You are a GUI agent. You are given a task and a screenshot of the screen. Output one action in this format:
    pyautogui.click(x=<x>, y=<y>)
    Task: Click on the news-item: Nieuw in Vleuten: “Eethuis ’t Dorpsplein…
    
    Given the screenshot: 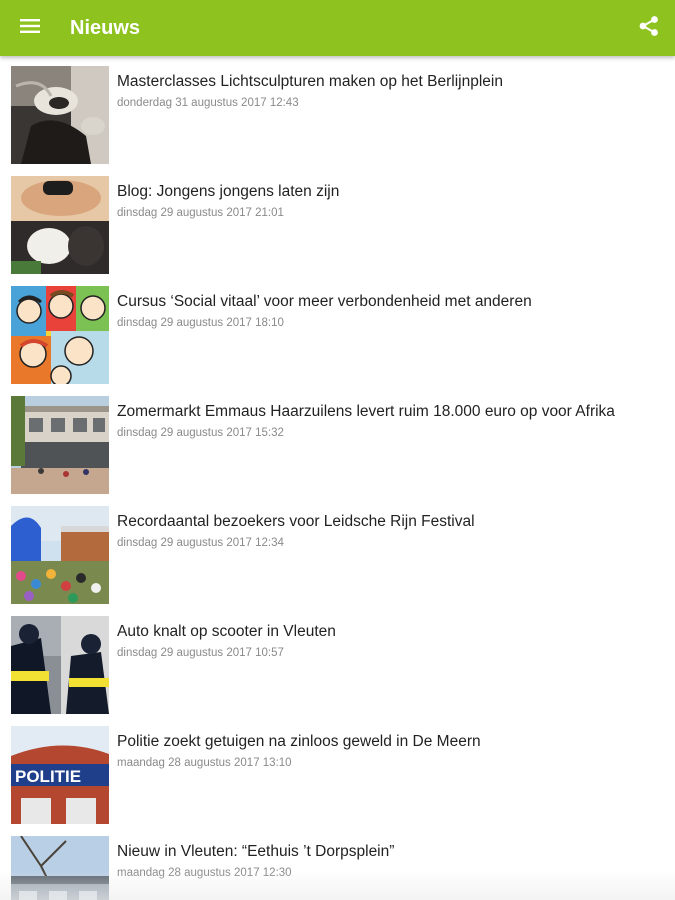 What is the action you would take?
    pyautogui.click(x=337, y=863)
    